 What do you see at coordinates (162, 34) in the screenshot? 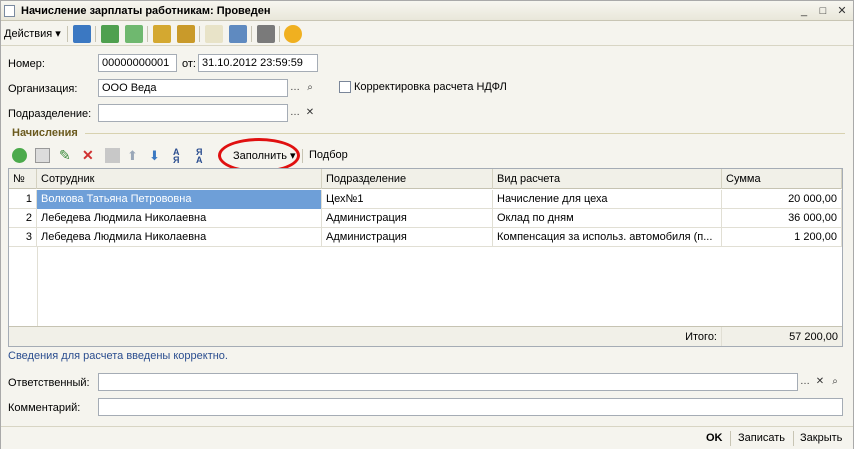
I see `ledger-icon` at bounding box center [162, 34].